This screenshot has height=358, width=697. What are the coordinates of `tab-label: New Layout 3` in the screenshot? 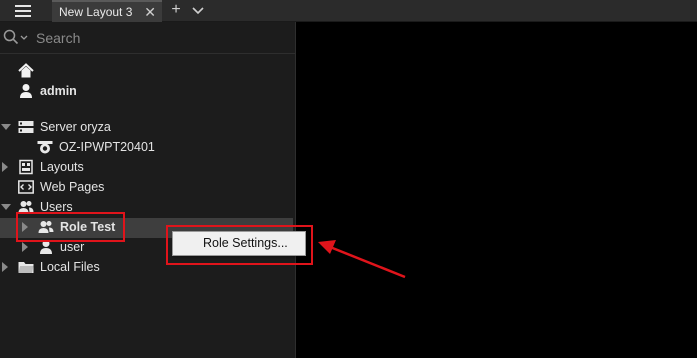 It's located at (96, 12).